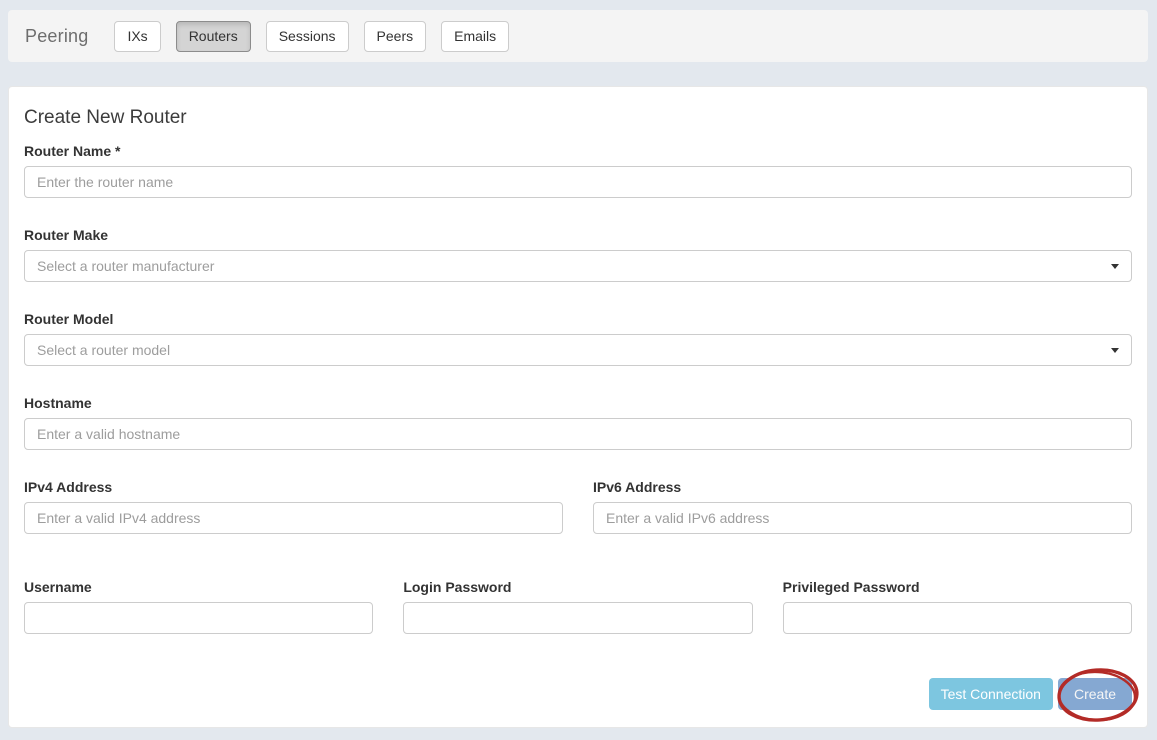 The height and width of the screenshot is (740, 1157). Describe the element at coordinates (1094, 694) in the screenshot. I see `create-button: Create` at that location.